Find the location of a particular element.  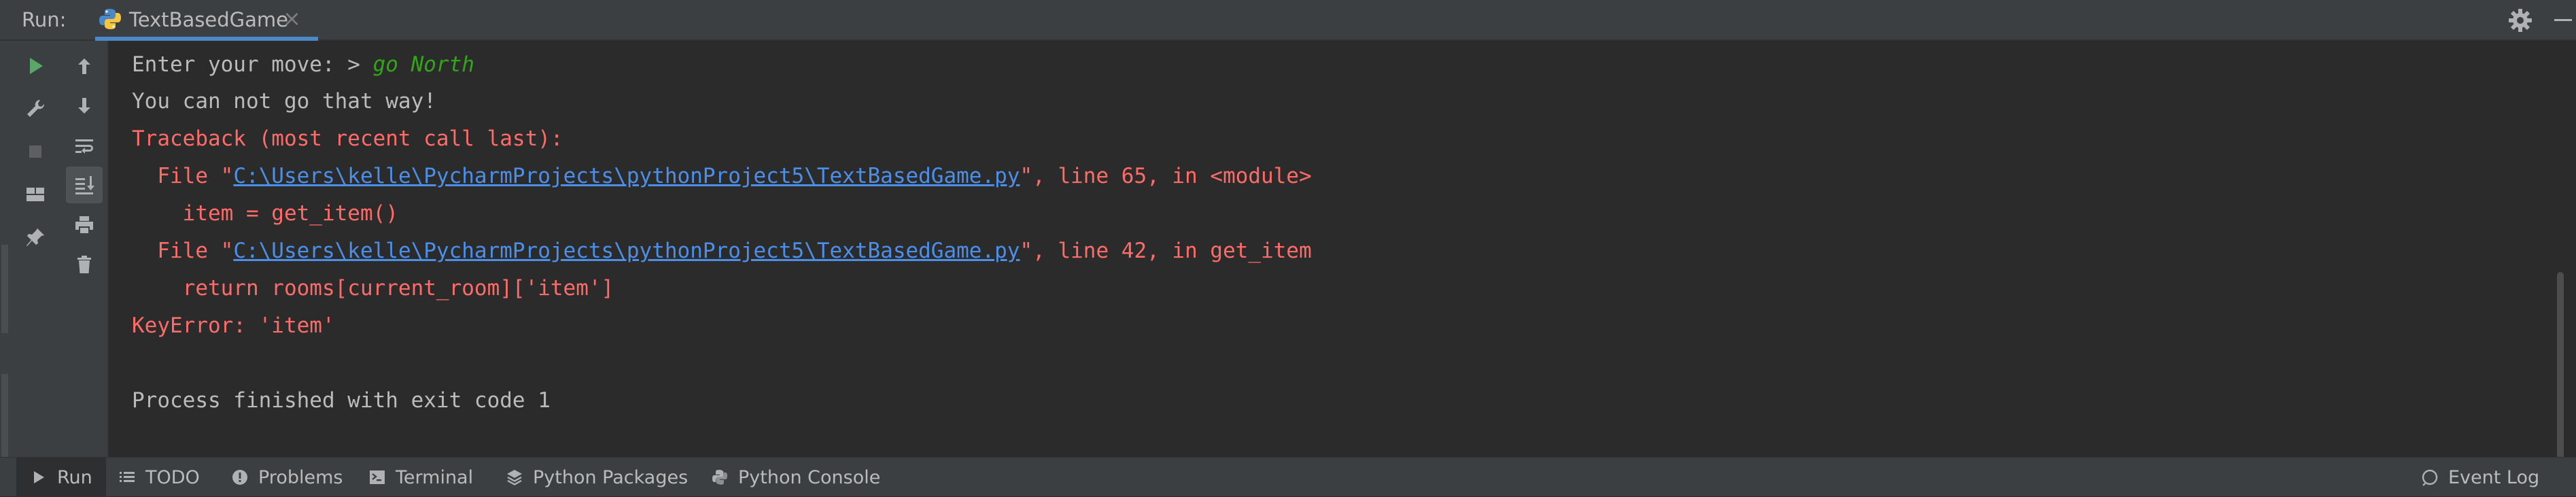

traceback-header: Traceback (most recent call last): is located at coordinates (347, 138).